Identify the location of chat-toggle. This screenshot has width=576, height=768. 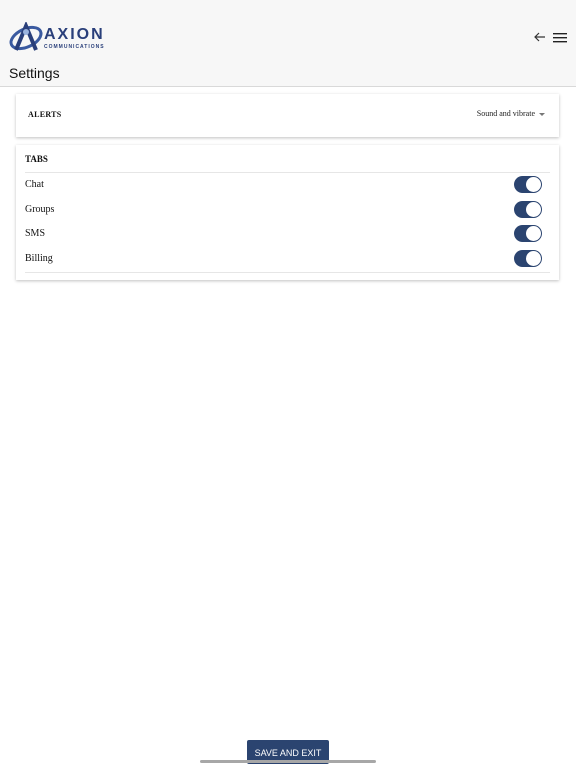
(528, 184).